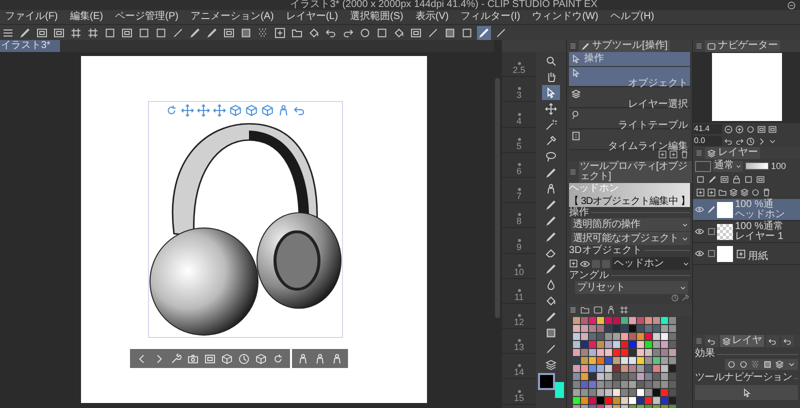 The height and width of the screenshot is (408, 800). I want to click on layer-name: ヘッドホン, so click(760, 215).